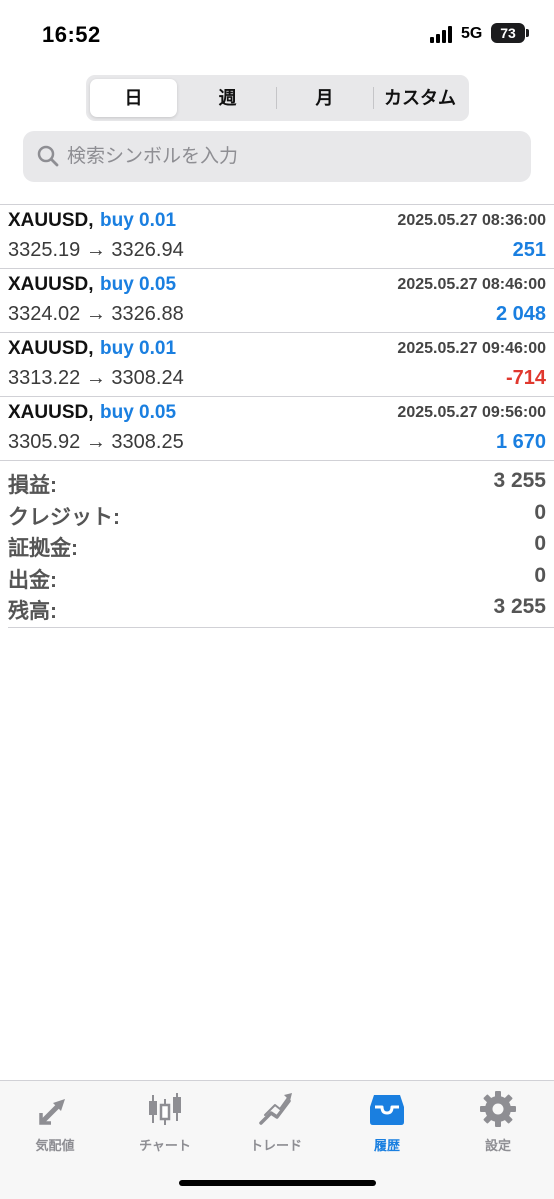 The height and width of the screenshot is (1199, 554). Describe the element at coordinates (275, 1145) in the screenshot. I see `tab-label: トレード` at that location.